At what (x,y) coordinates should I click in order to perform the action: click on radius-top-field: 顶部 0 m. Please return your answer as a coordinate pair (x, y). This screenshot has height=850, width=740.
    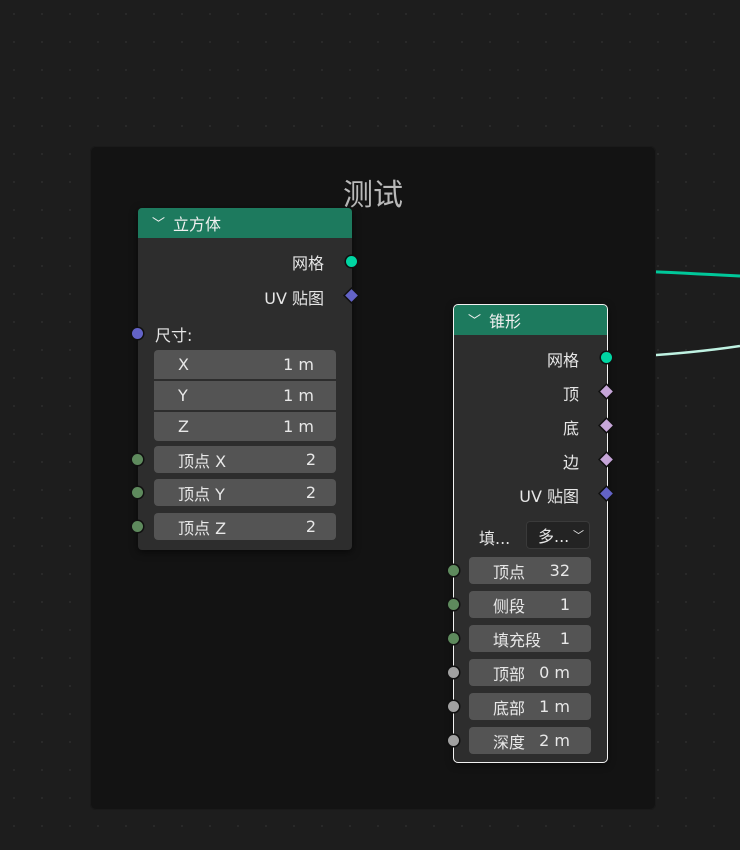
    Looking at the image, I should click on (530, 672).